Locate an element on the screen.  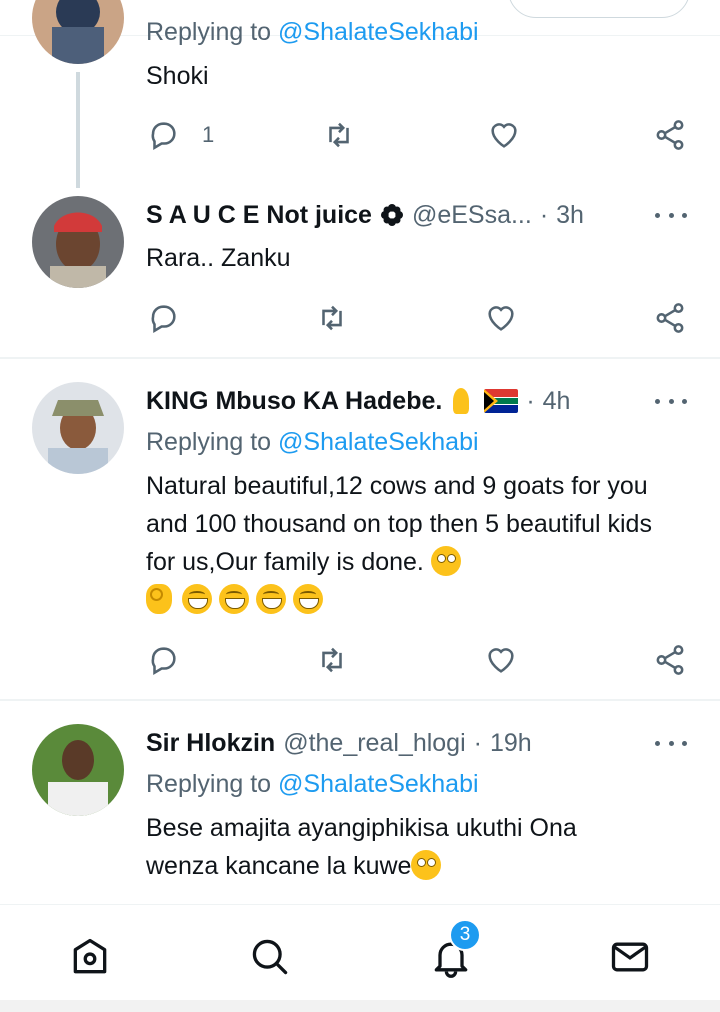
system-bar is located at coordinates (360, 1006).